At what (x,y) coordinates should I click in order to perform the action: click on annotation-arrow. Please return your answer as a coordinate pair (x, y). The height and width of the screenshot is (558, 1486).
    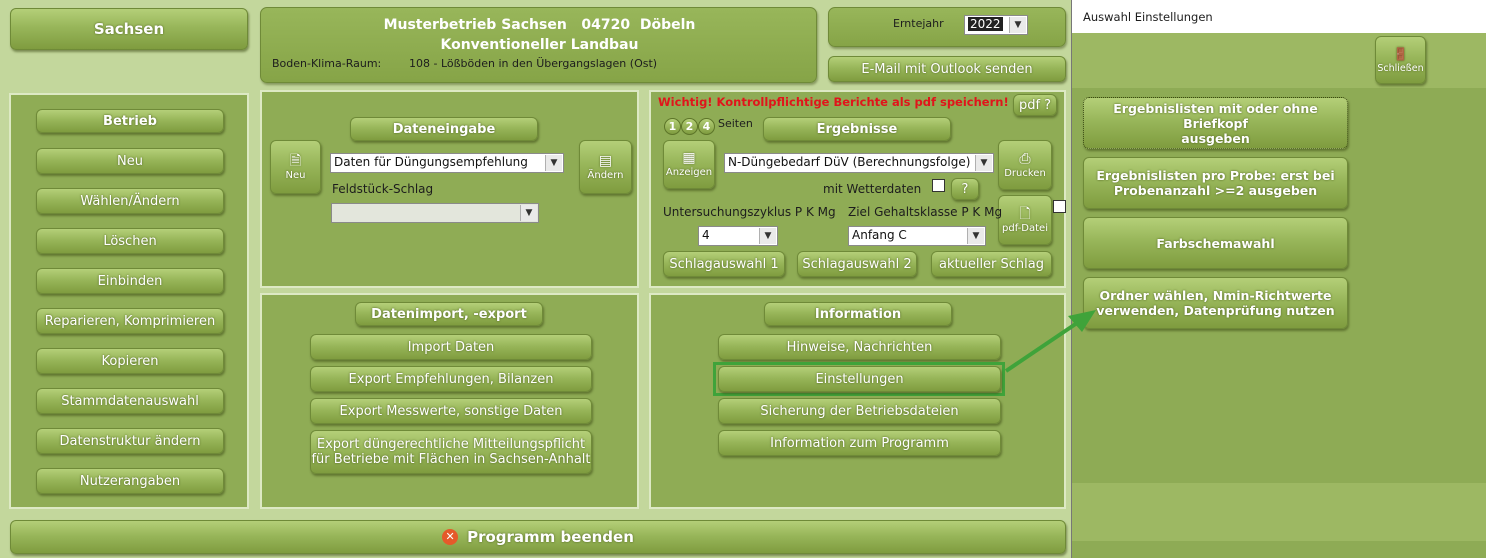
    Looking at the image, I should click on (1050, 341).